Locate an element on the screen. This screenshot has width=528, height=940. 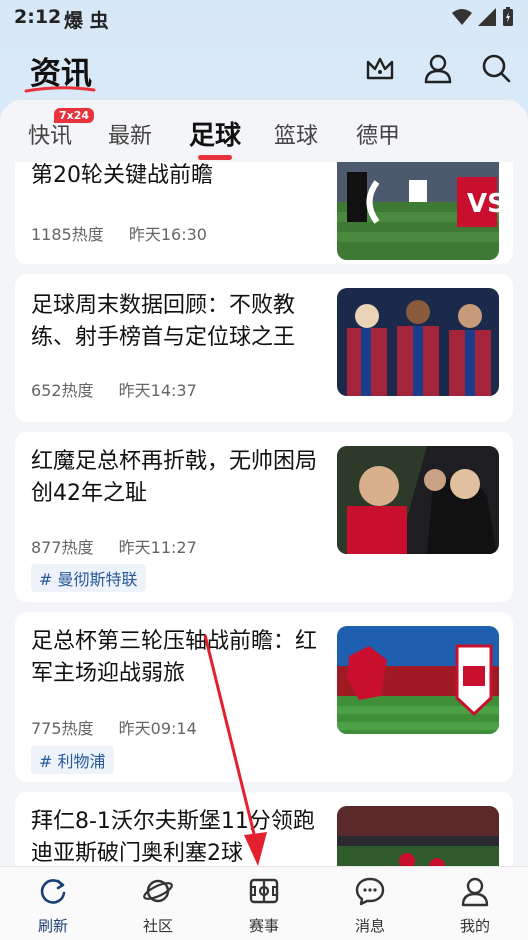
article-title: 拜仁8-1沃尔夫斯堡11分领跑 迪亚斯破门奥利塞2球 is located at coordinates (173, 837).